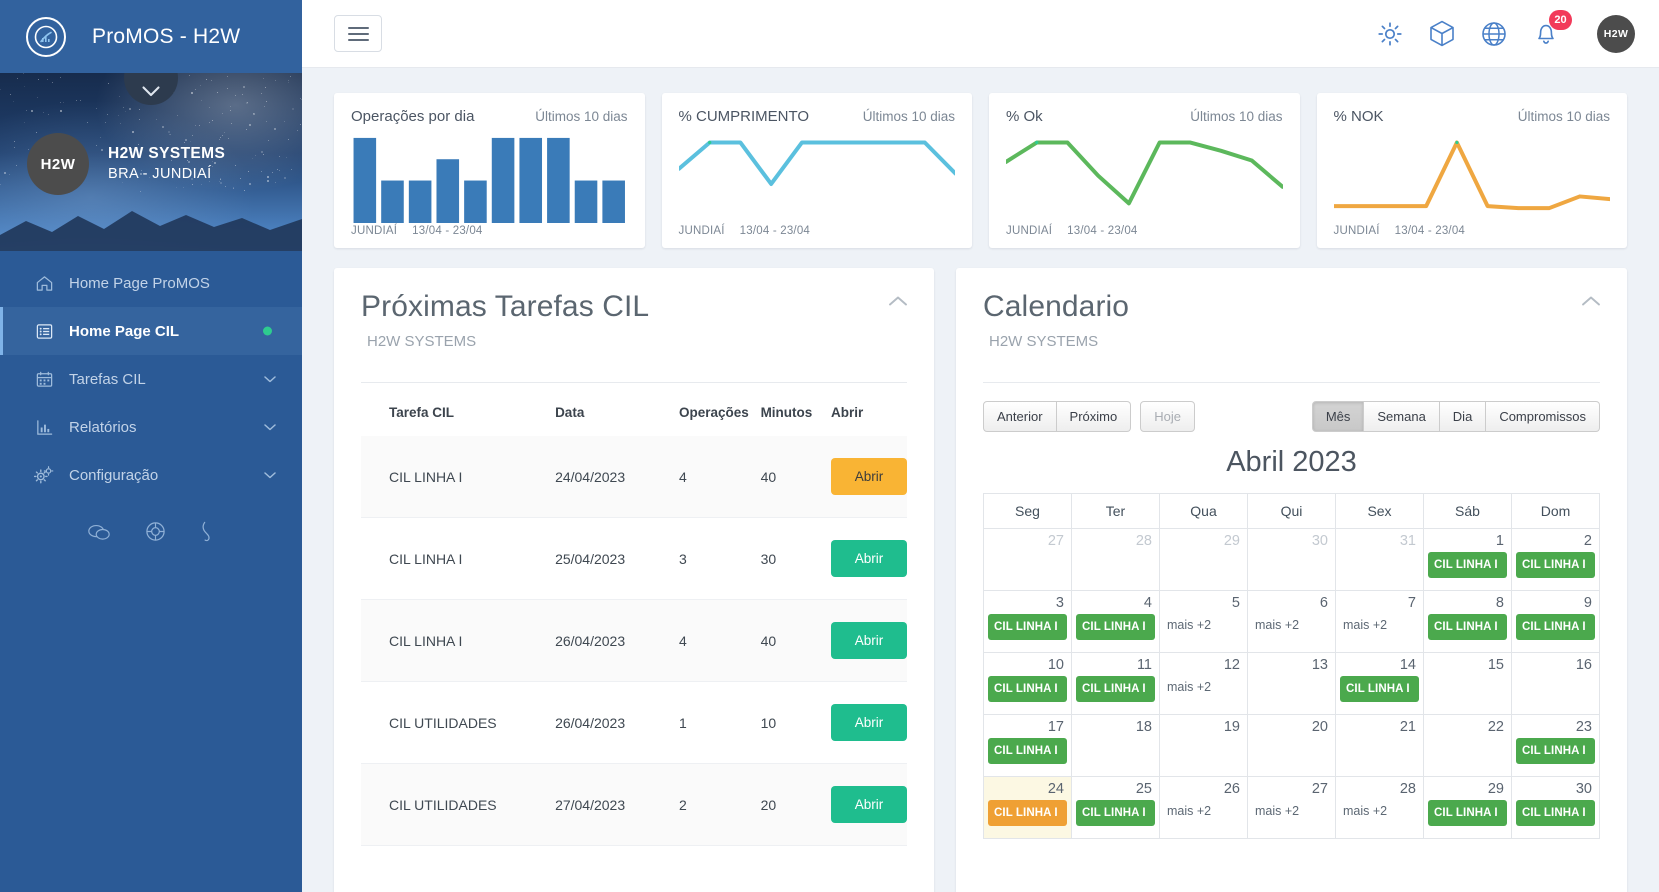 The height and width of the screenshot is (892, 1659). Describe the element at coordinates (1499, 541) in the screenshot. I see `calendar-day-number: 1` at that location.